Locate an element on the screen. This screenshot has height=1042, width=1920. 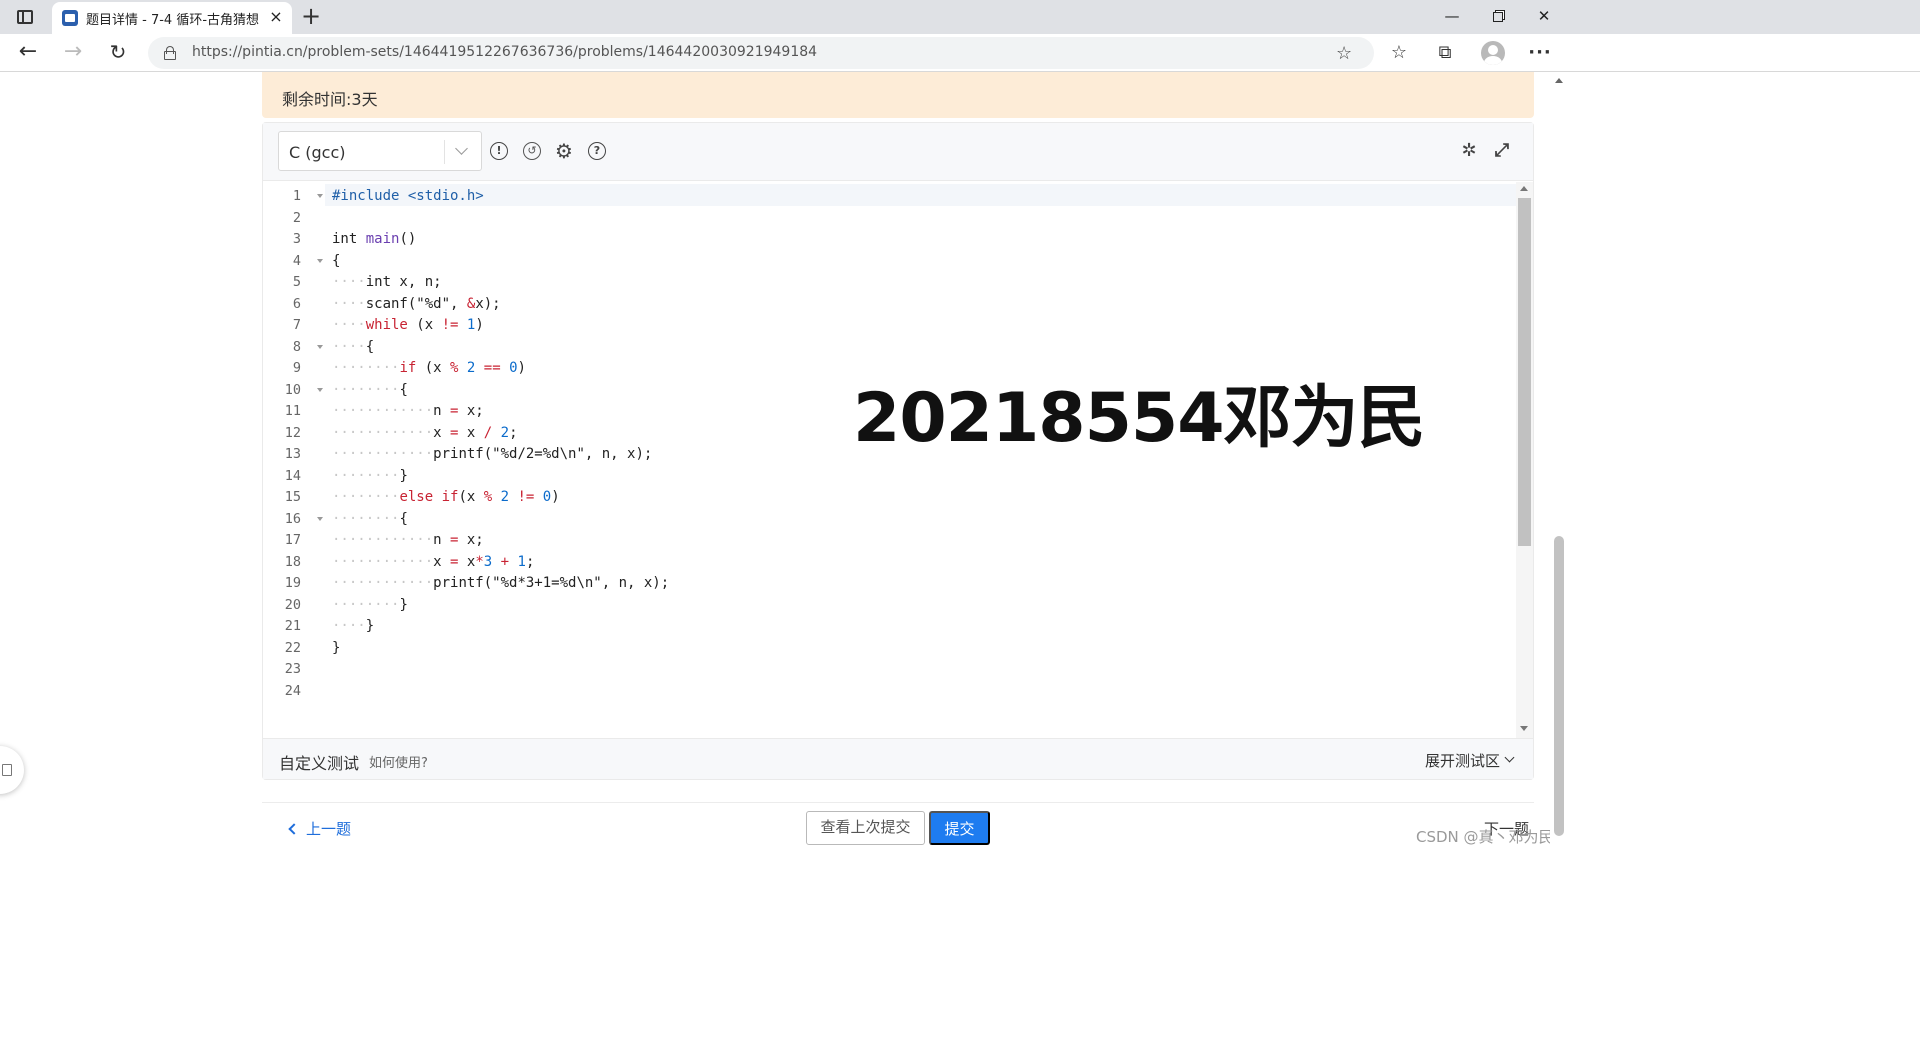
collections-icon: ⧉ is located at coordinates (1445, 53).